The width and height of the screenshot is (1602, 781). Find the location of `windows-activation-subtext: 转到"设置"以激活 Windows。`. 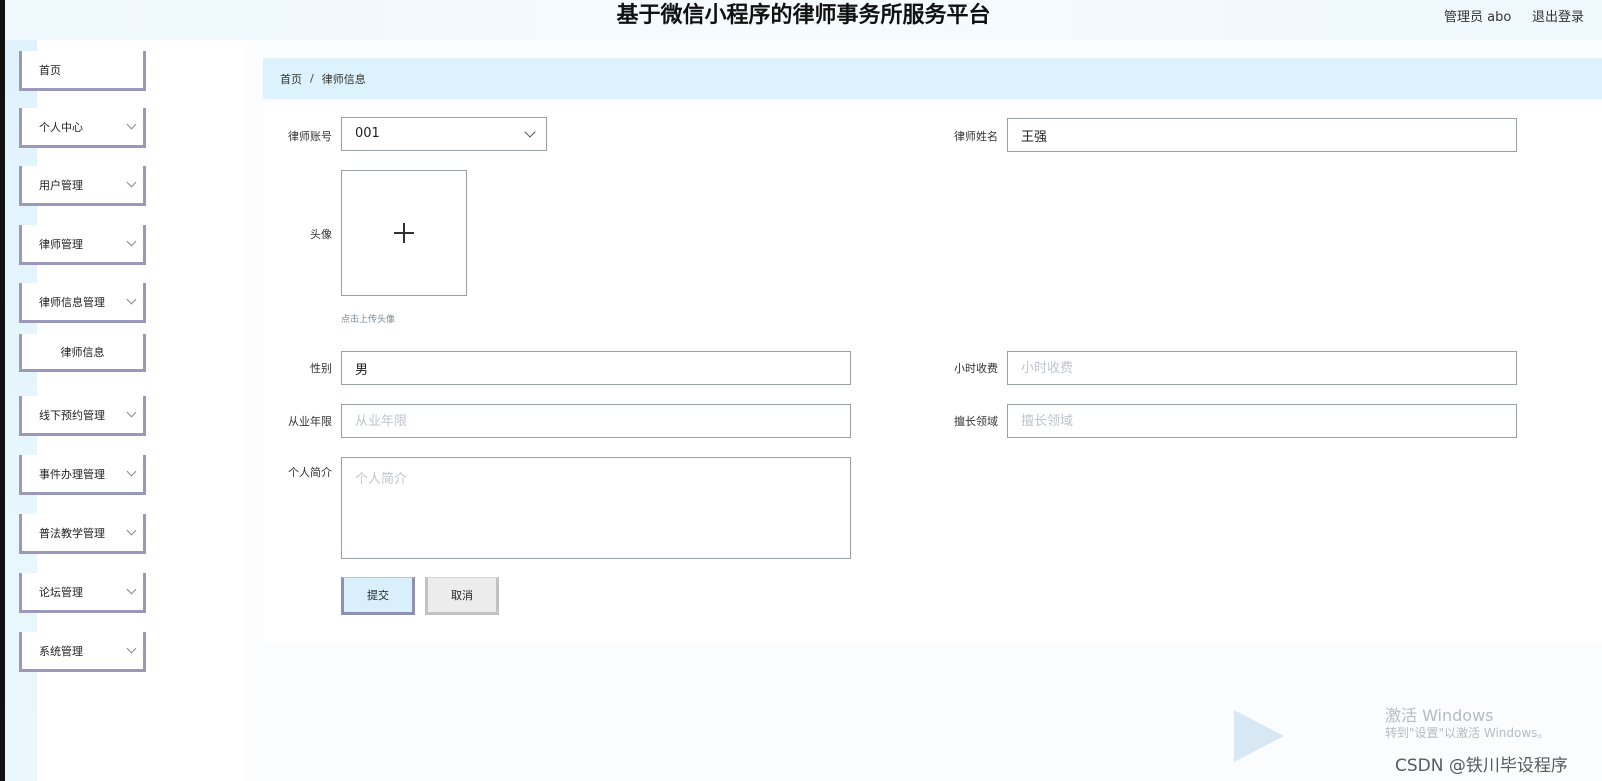

windows-activation-subtext: 转到"设置"以激活 Windows。 is located at coordinates (1467, 733).